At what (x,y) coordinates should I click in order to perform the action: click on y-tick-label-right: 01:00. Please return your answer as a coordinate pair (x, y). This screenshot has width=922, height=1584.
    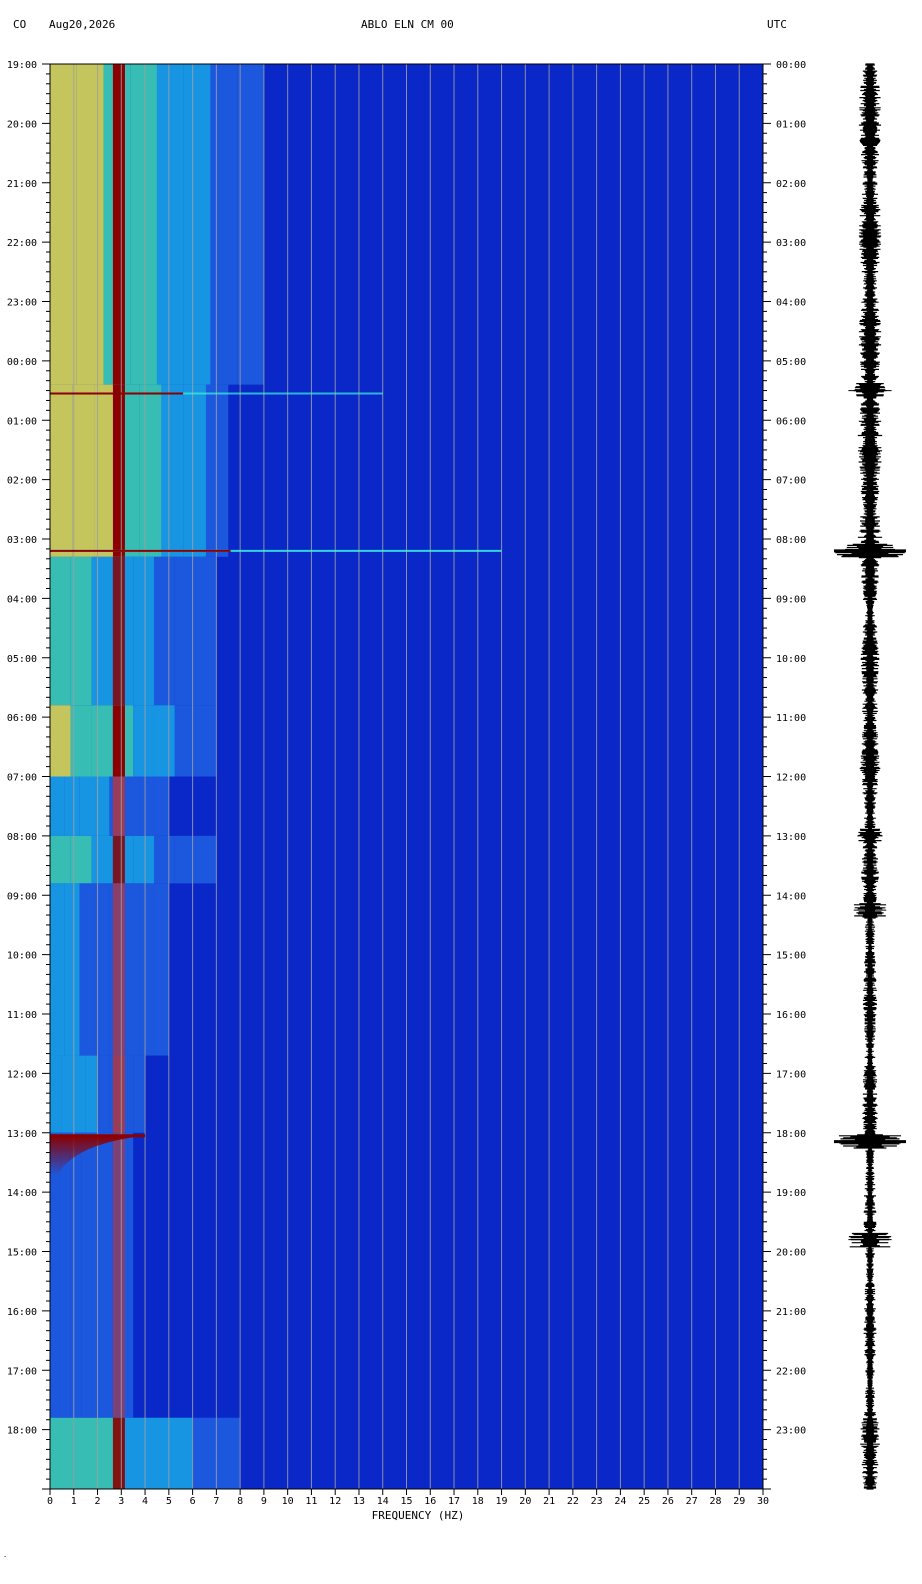
    Looking at the image, I should click on (791, 124).